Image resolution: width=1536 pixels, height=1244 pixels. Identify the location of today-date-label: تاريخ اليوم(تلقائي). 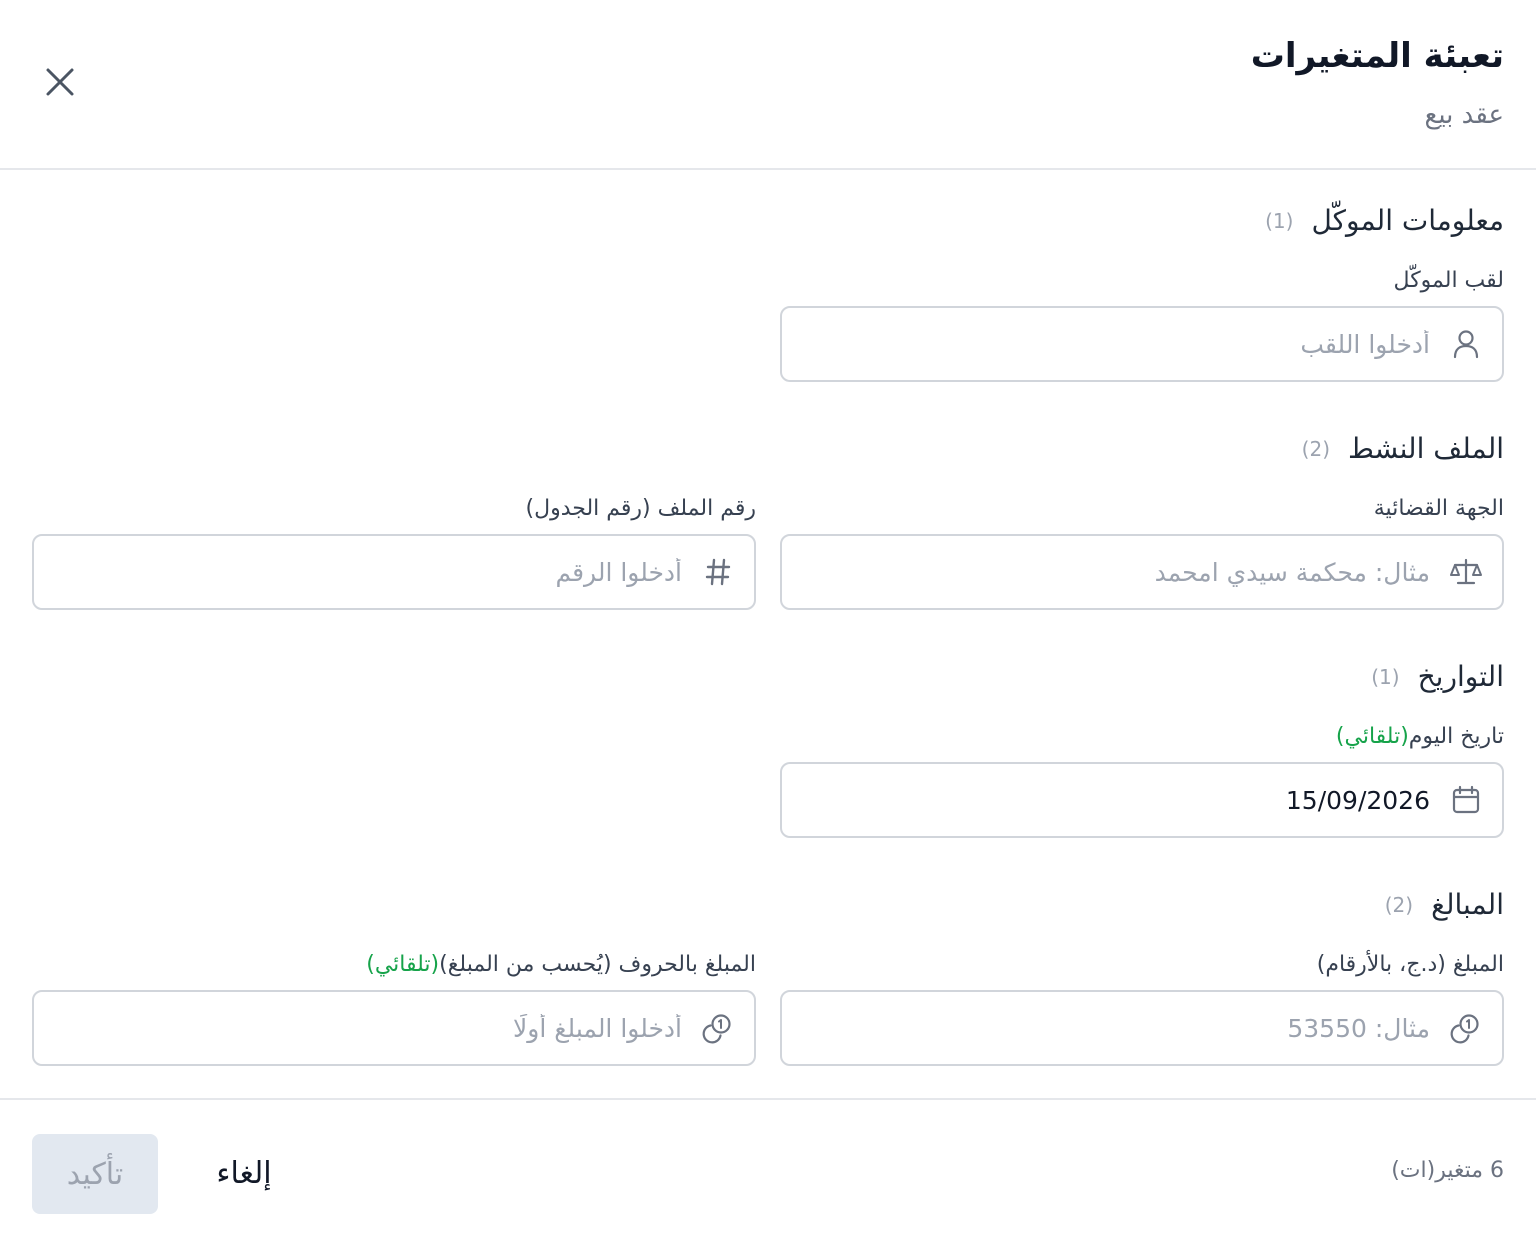
(1420, 736).